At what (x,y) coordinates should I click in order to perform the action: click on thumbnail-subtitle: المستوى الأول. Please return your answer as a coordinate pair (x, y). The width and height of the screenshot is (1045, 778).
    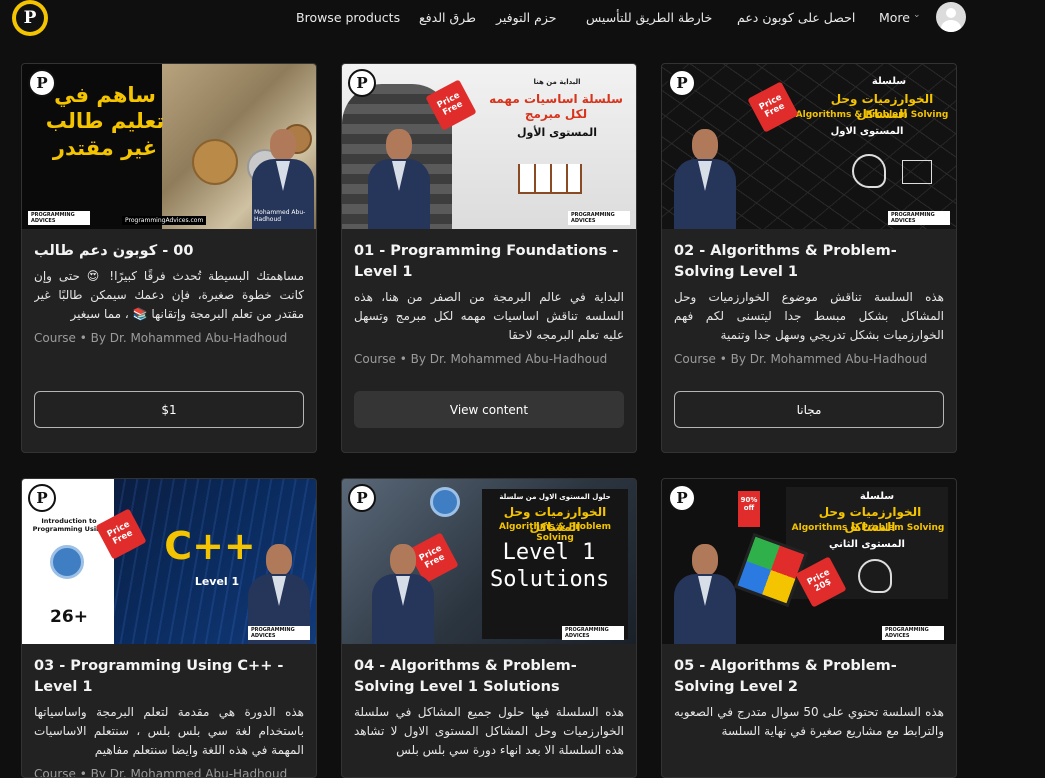
    Looking at the image, I should click on (557, 132).